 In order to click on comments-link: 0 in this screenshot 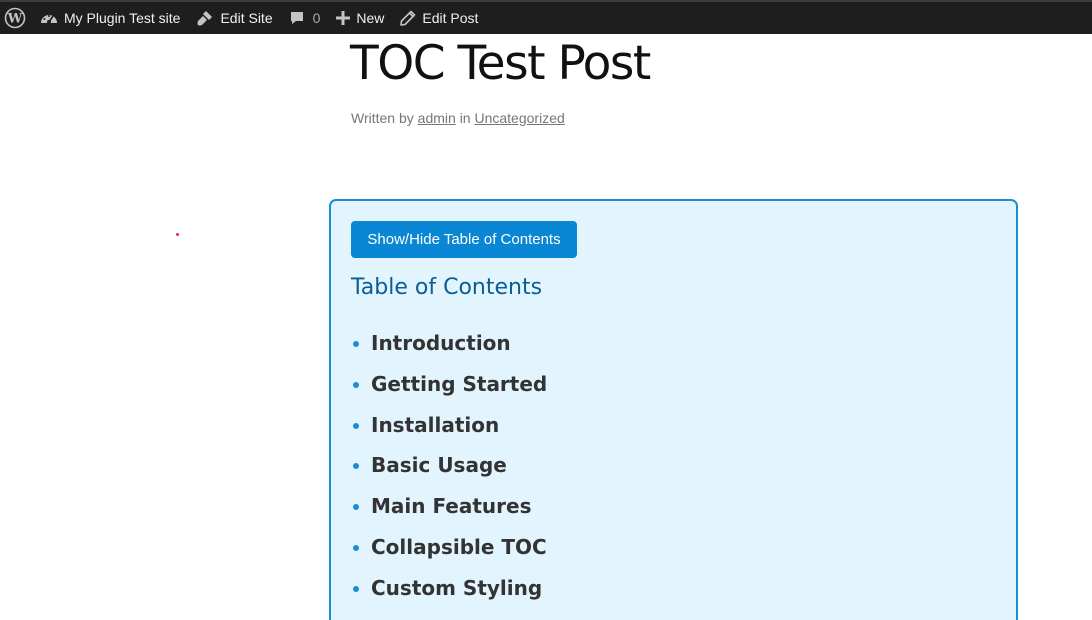, I will do `click(305, 18)`.